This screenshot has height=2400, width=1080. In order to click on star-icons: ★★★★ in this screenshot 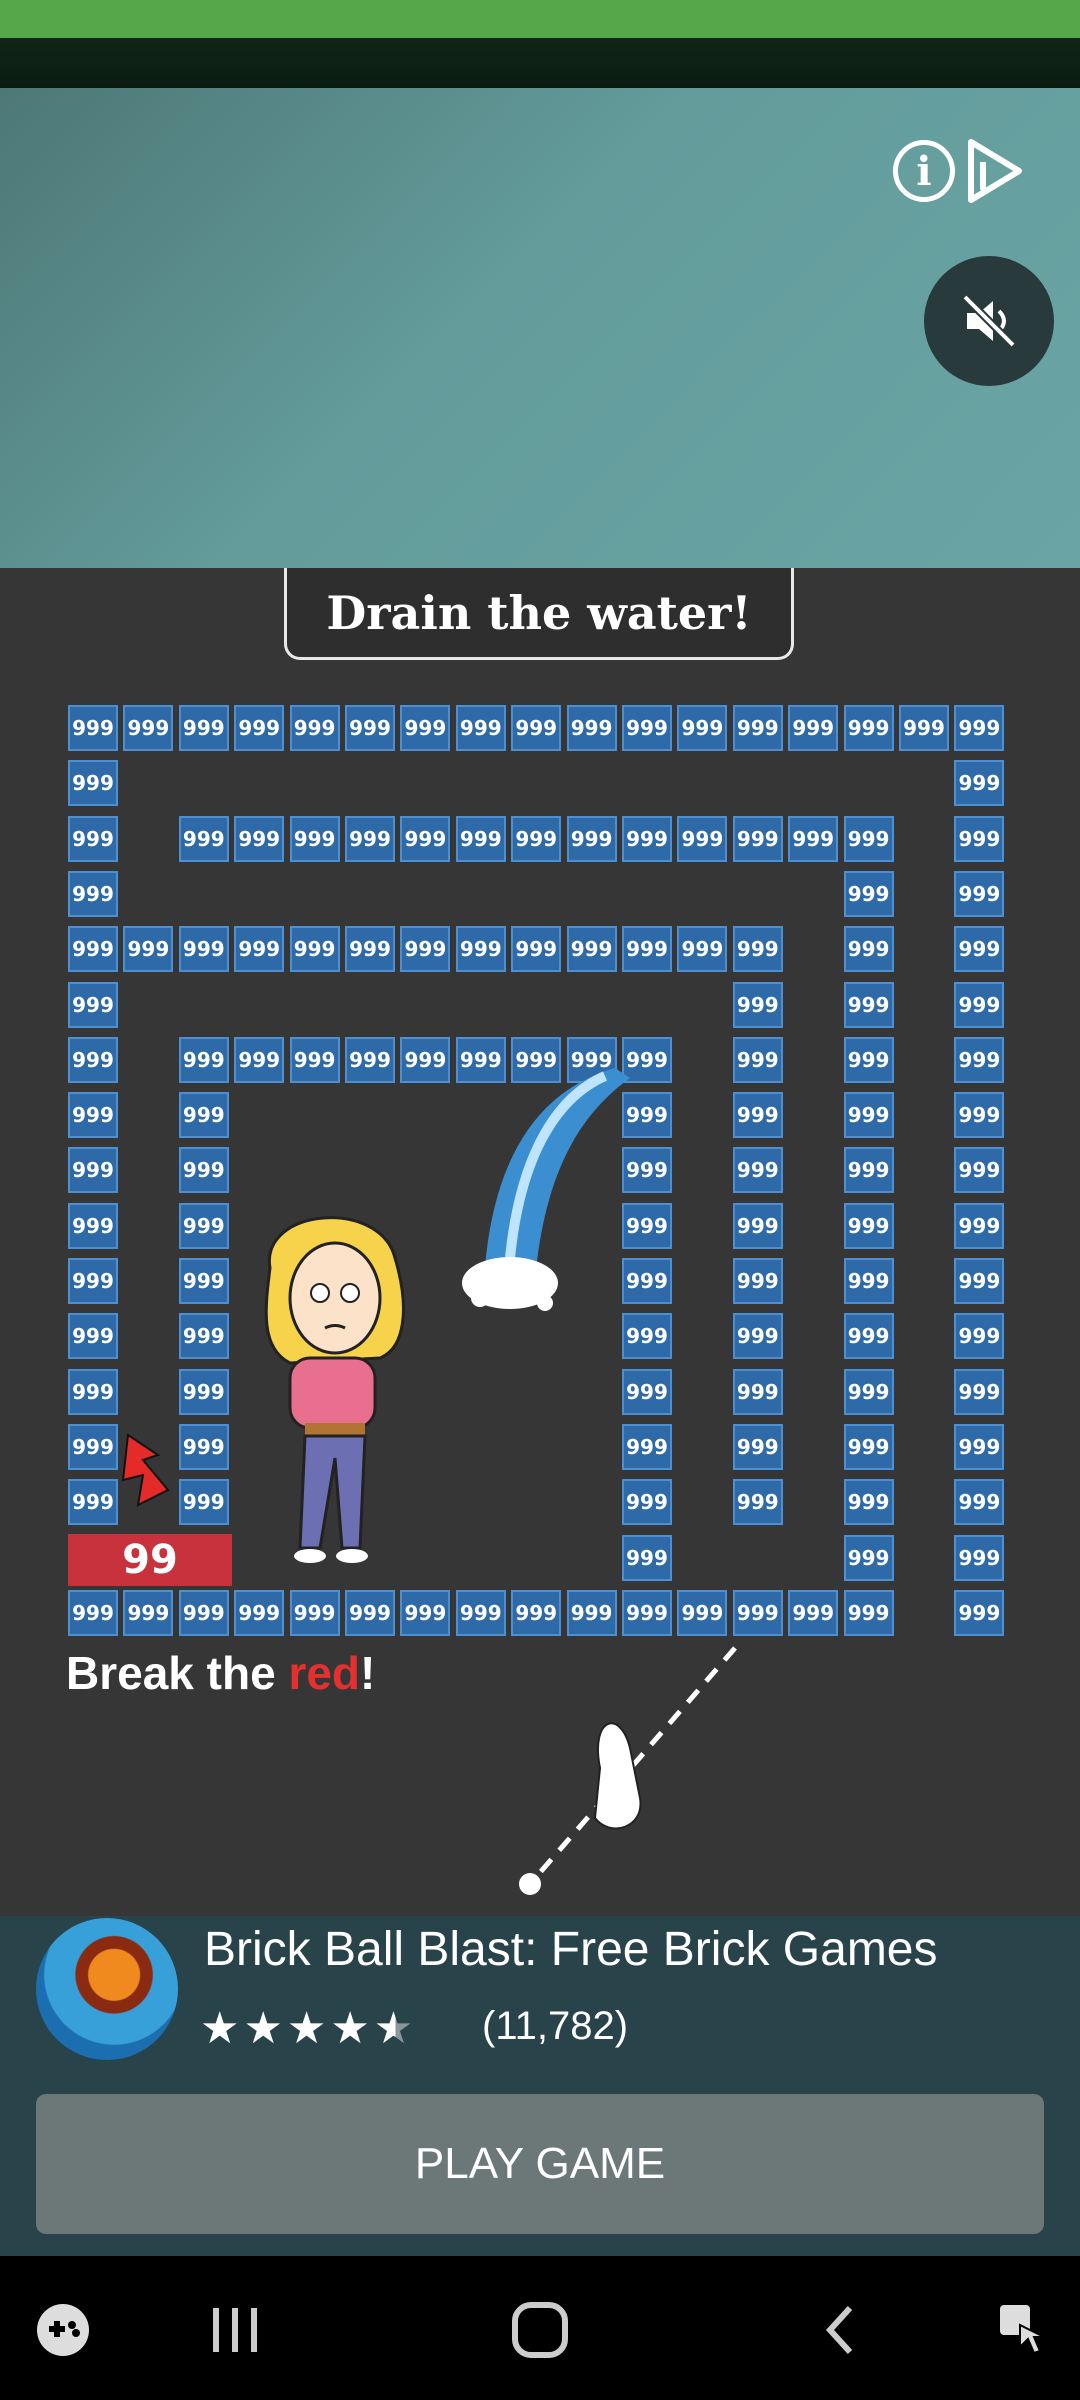, I will do `click(287, 2028)`.